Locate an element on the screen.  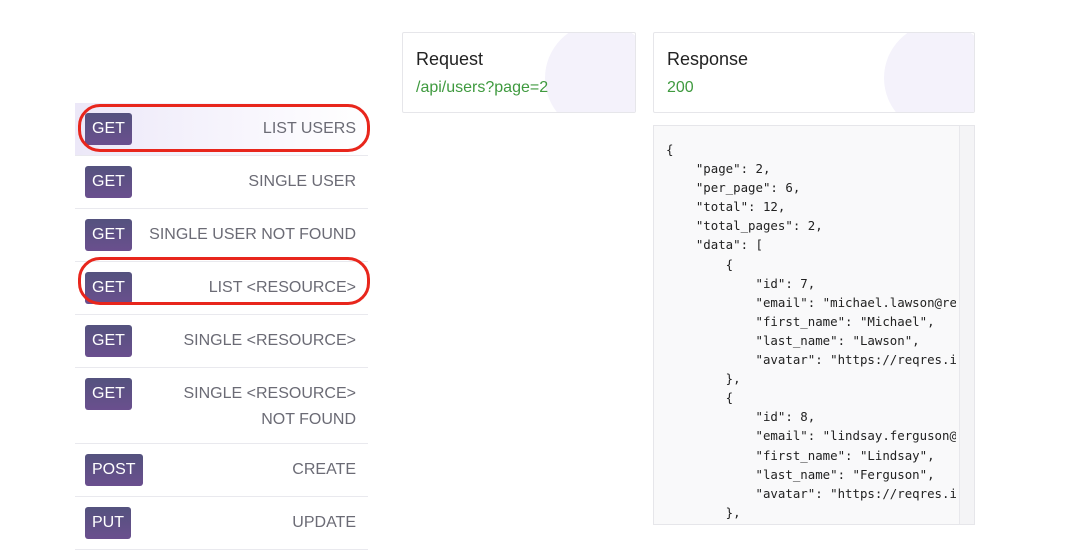
response-scrollbar is located at coordinates (966, 325).